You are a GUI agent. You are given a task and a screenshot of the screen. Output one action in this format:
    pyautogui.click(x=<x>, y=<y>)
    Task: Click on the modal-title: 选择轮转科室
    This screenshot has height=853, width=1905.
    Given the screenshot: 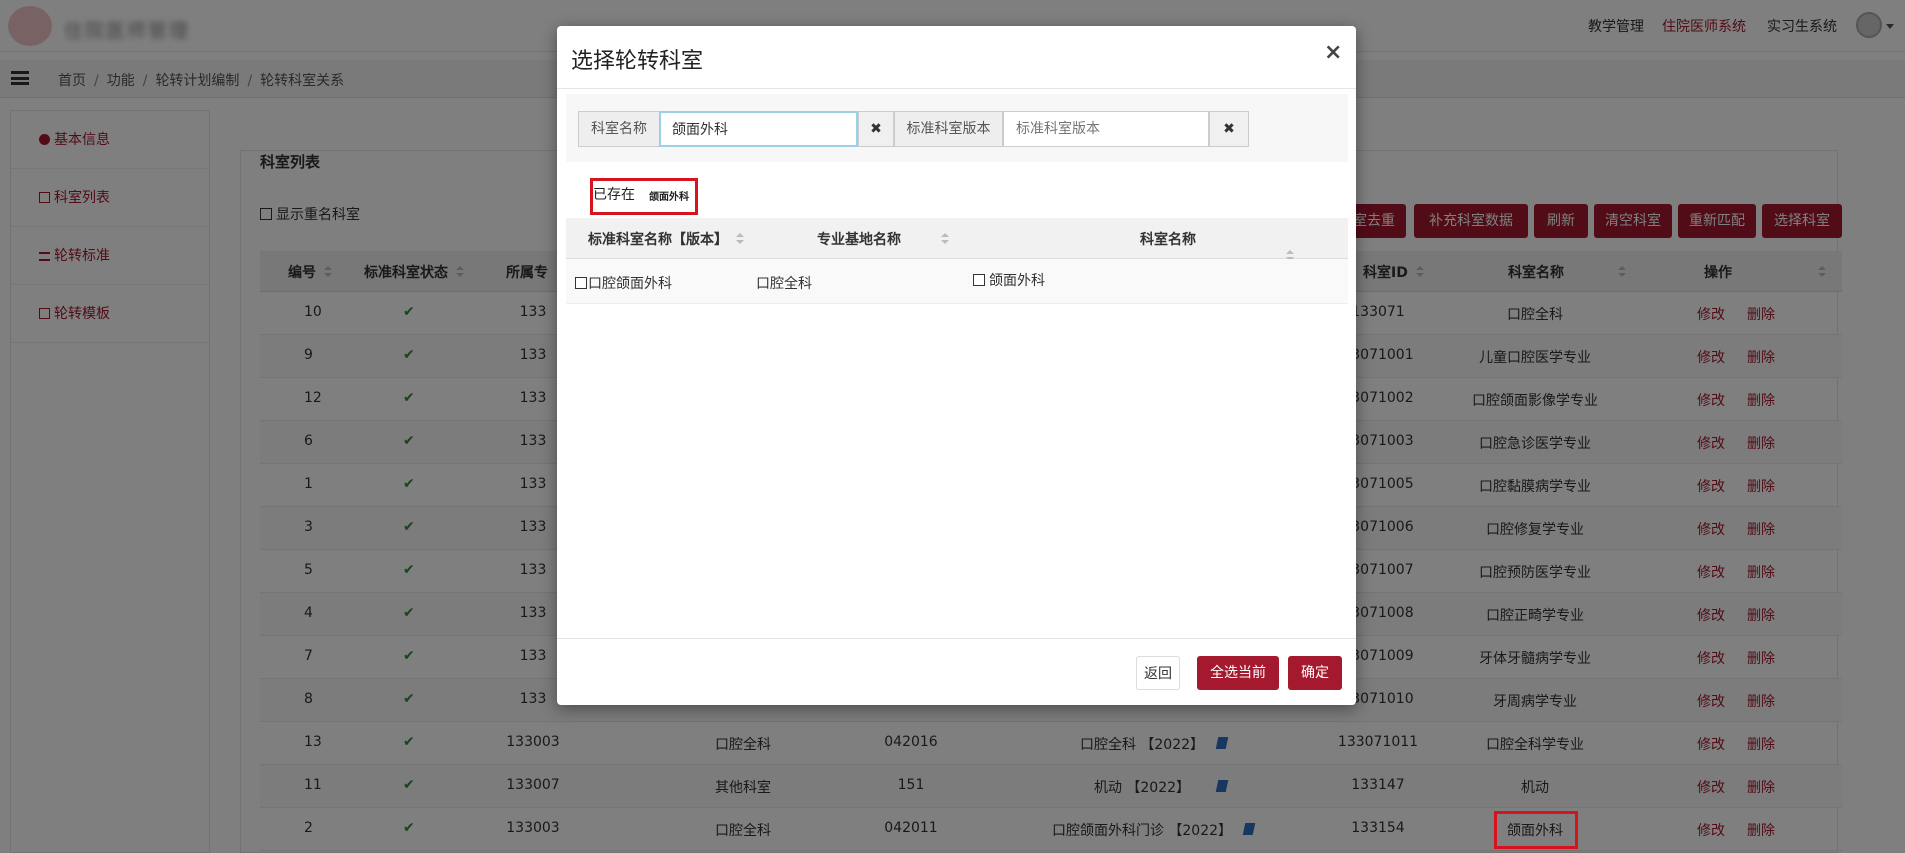 What is the action you would take?
    pyautogui.click(x=637, y=61)
    